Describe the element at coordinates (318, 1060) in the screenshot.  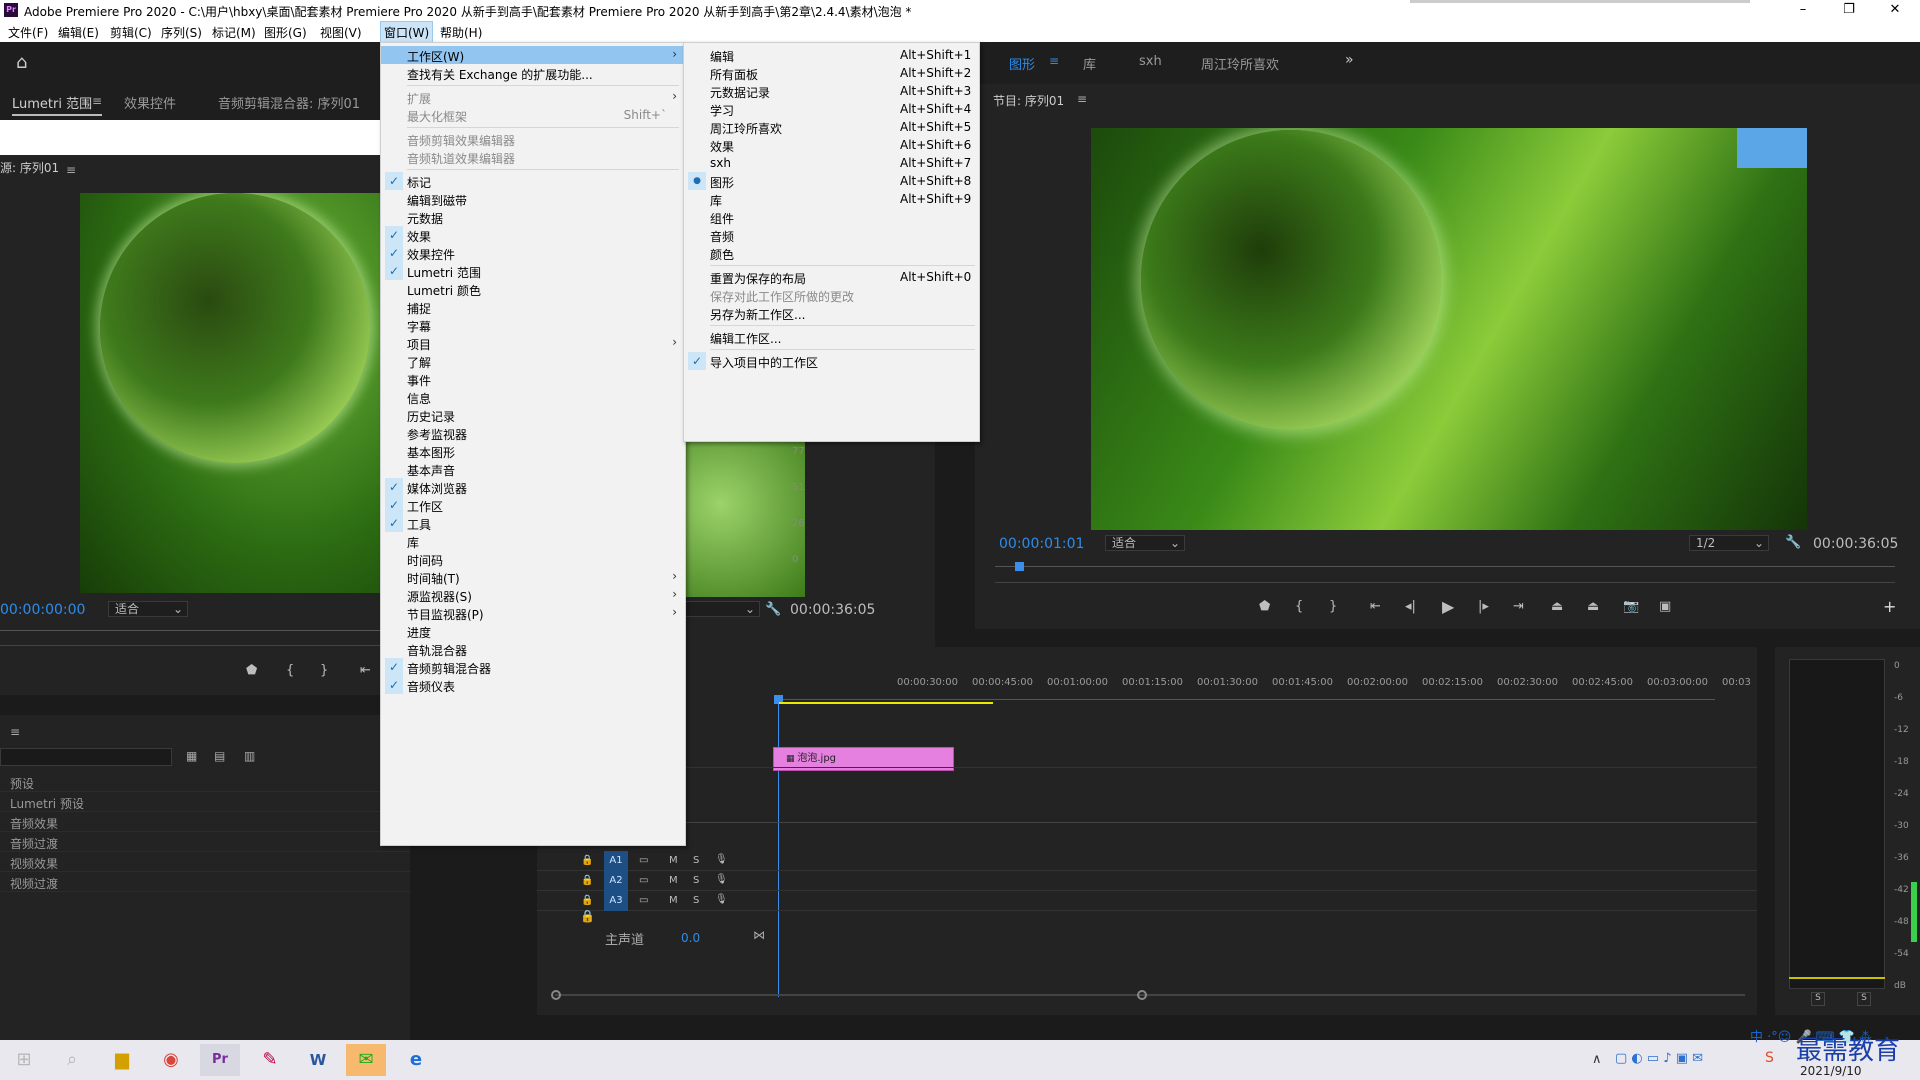
I see `word-icon: W` at that location.